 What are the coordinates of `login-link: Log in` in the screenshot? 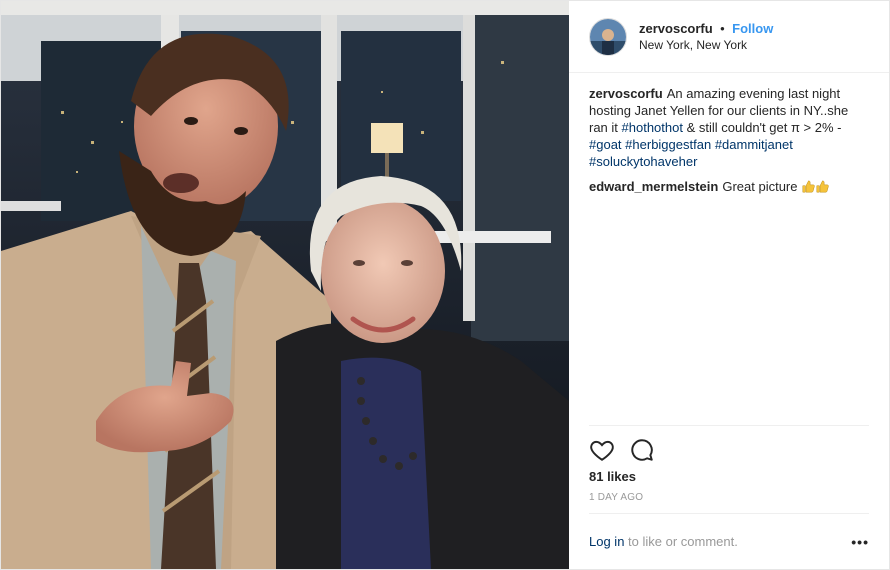 It's located at (606, 541).